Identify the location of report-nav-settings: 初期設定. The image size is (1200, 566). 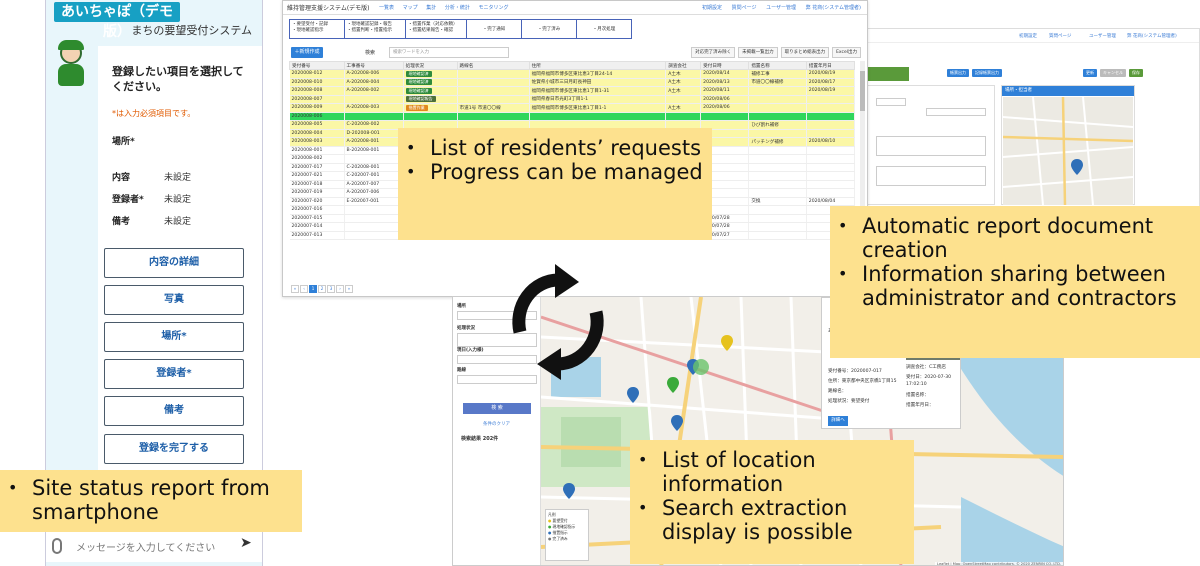
(1028, 36).